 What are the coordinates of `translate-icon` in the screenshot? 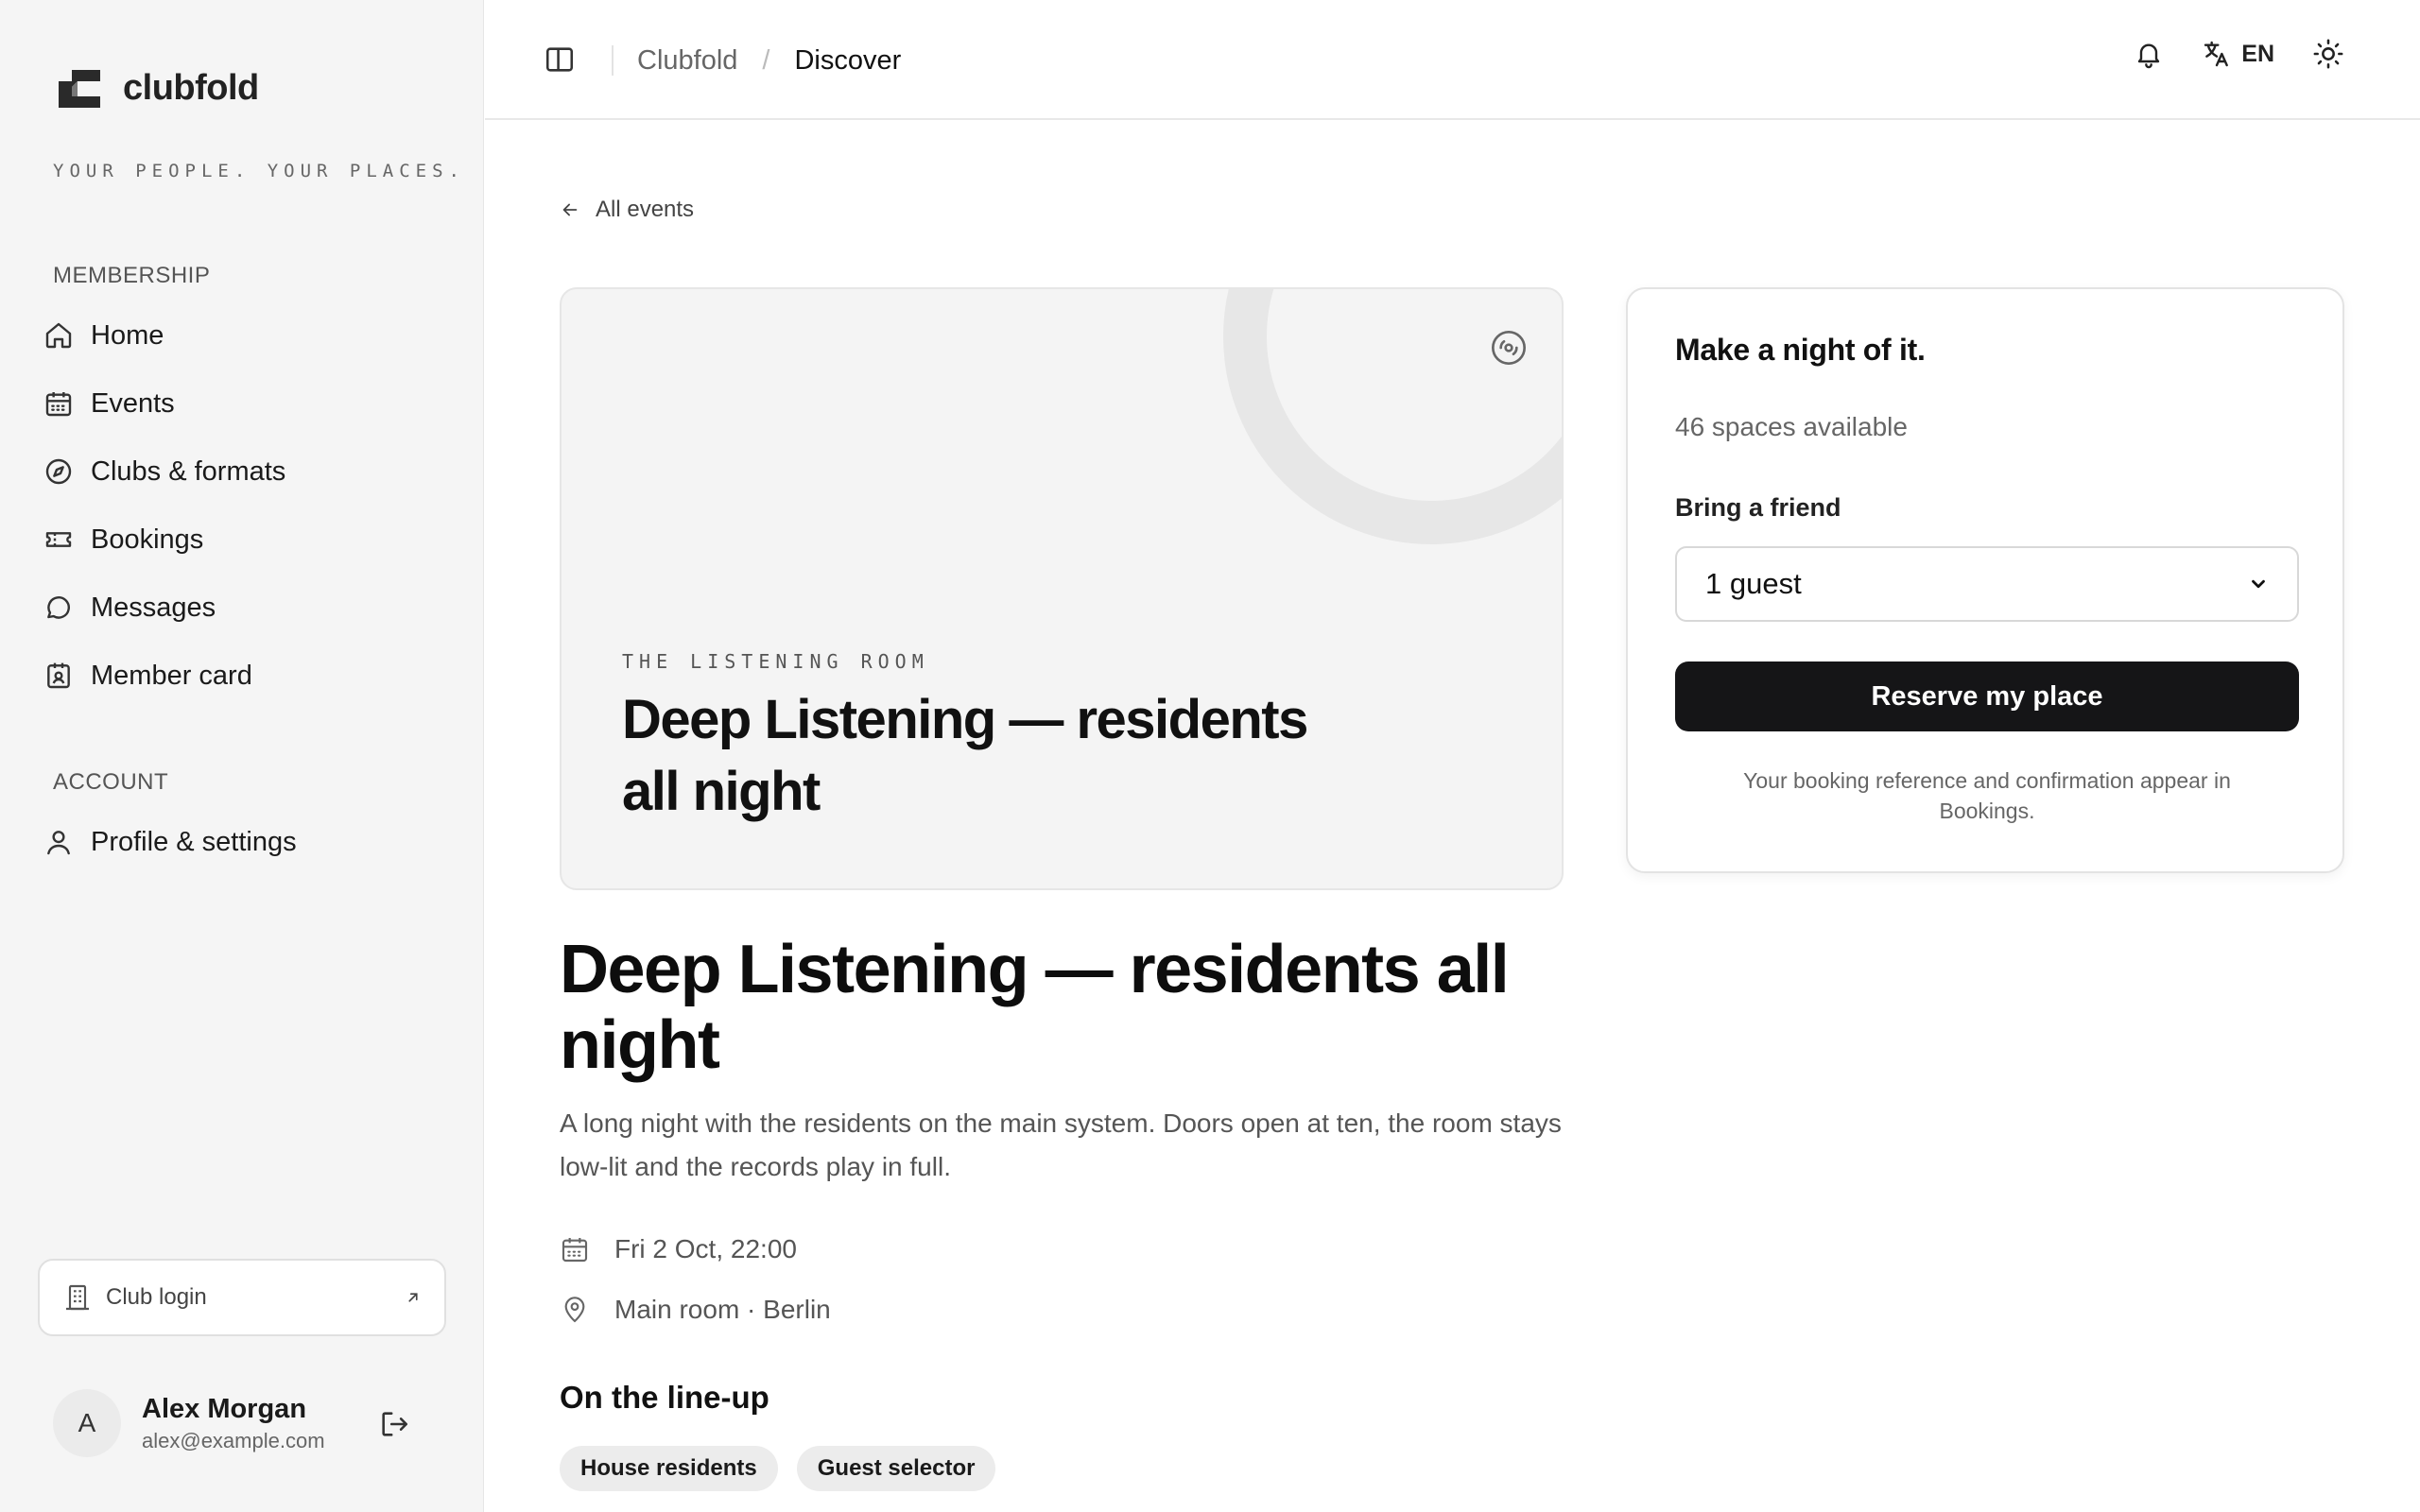 It's located at (2217, 54).